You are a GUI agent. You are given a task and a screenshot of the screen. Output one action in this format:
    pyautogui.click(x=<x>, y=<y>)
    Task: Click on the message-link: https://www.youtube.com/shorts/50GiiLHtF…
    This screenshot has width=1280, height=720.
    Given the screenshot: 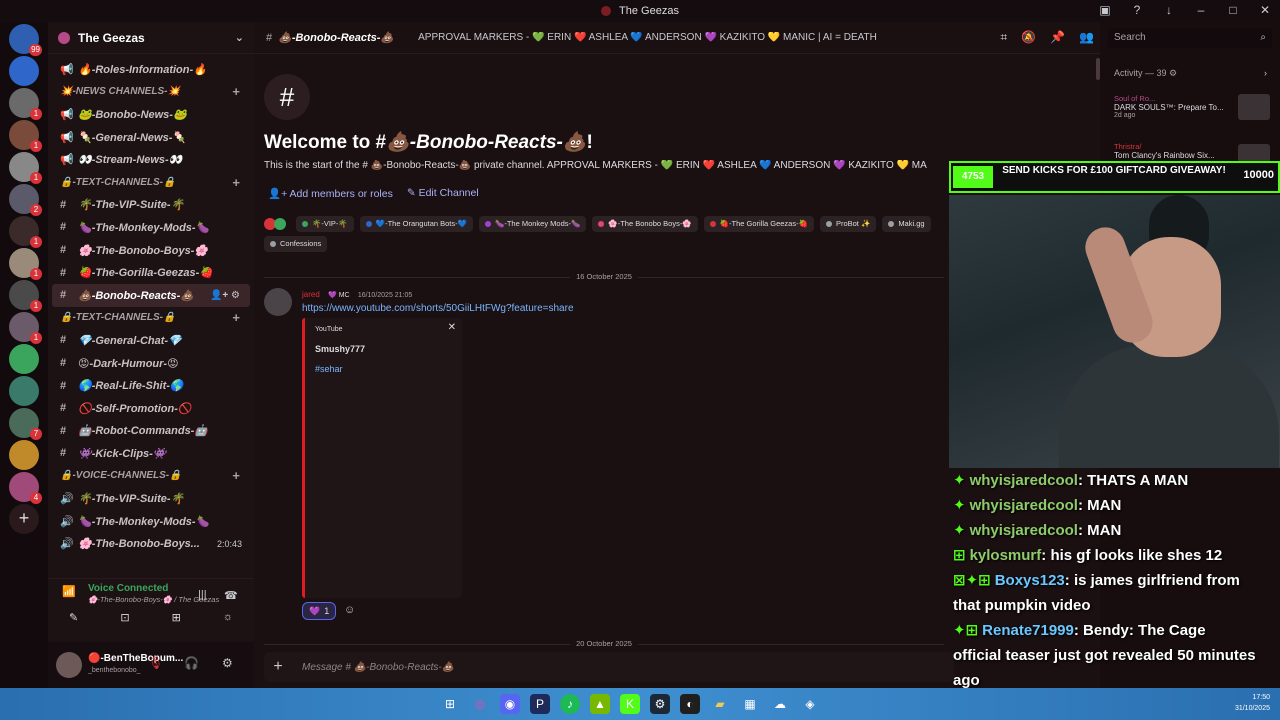 What is the action you would take?
    pyautogui.click(x=438, y=308)
    